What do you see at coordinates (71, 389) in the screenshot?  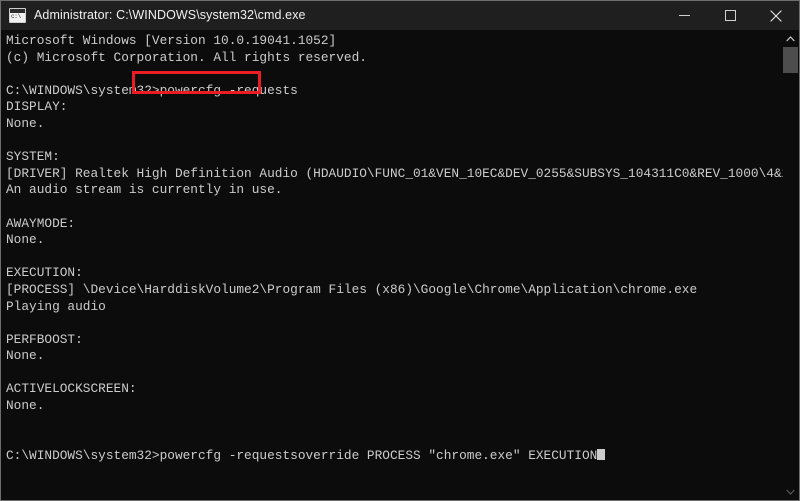 I see `console-line: ACTIVELOCKSCREEN:` at bounding box center [71, 389].